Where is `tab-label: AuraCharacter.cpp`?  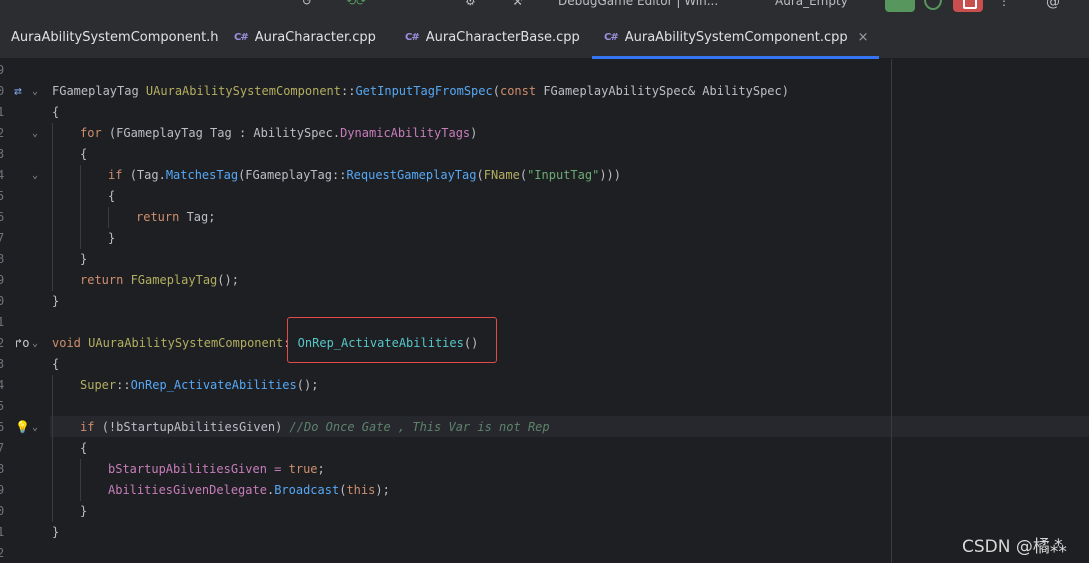
tab-label: AuraCharacter.cpp is located at coordinates (315, 37).